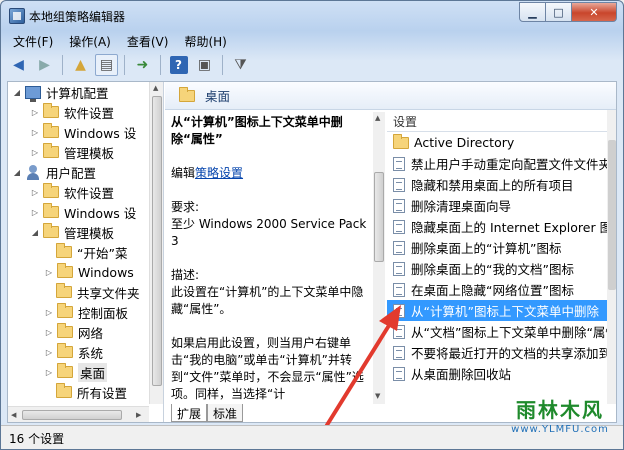 Image resolution: width=624 pixels, height=450 pixels. What do you see at coordinates (501, 121) in the screenshot?
I see `column-header-setting: 设置` at bounding box center [501, 121].